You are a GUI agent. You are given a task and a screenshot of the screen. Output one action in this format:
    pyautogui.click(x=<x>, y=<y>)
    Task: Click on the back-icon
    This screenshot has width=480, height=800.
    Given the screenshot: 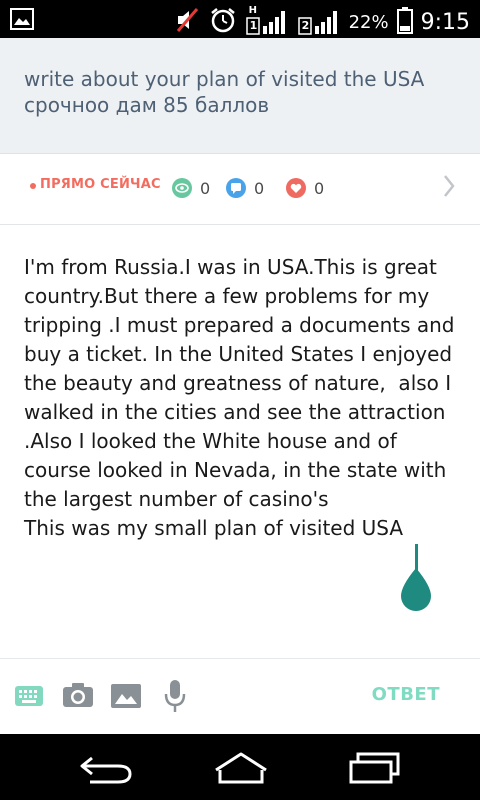 What is the action you would take?
    pyautogui.click(x=106, y=770)
    